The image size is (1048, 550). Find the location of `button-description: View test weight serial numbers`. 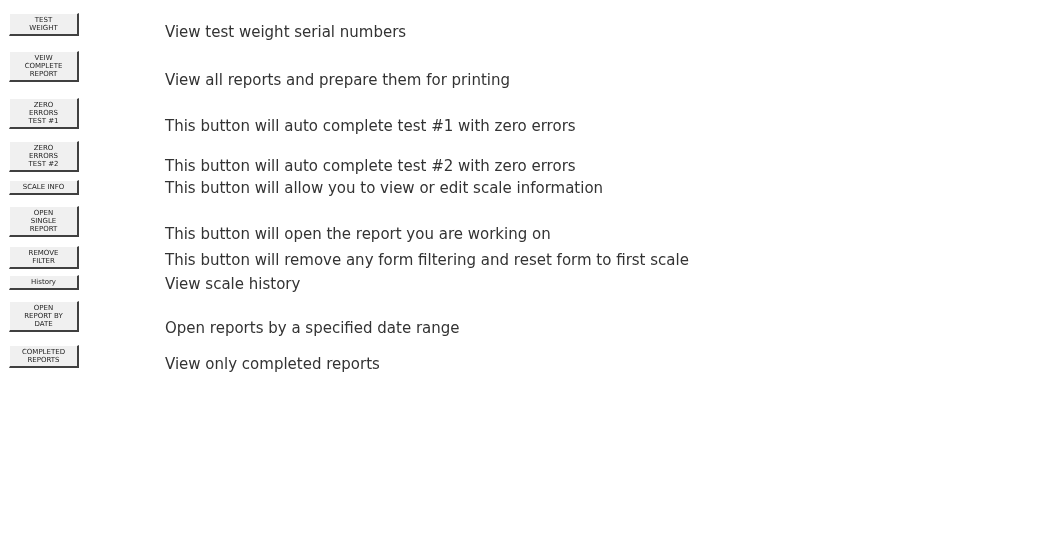

button-description: View test weight serial numbers is located at coordinates (286, 32).